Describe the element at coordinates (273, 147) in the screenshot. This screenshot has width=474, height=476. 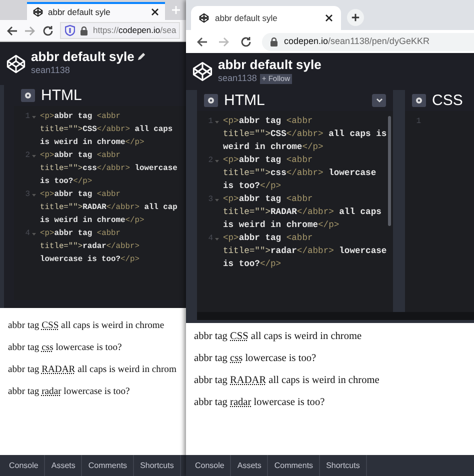
I see `code-line: weird in chrome</p>` at that location.